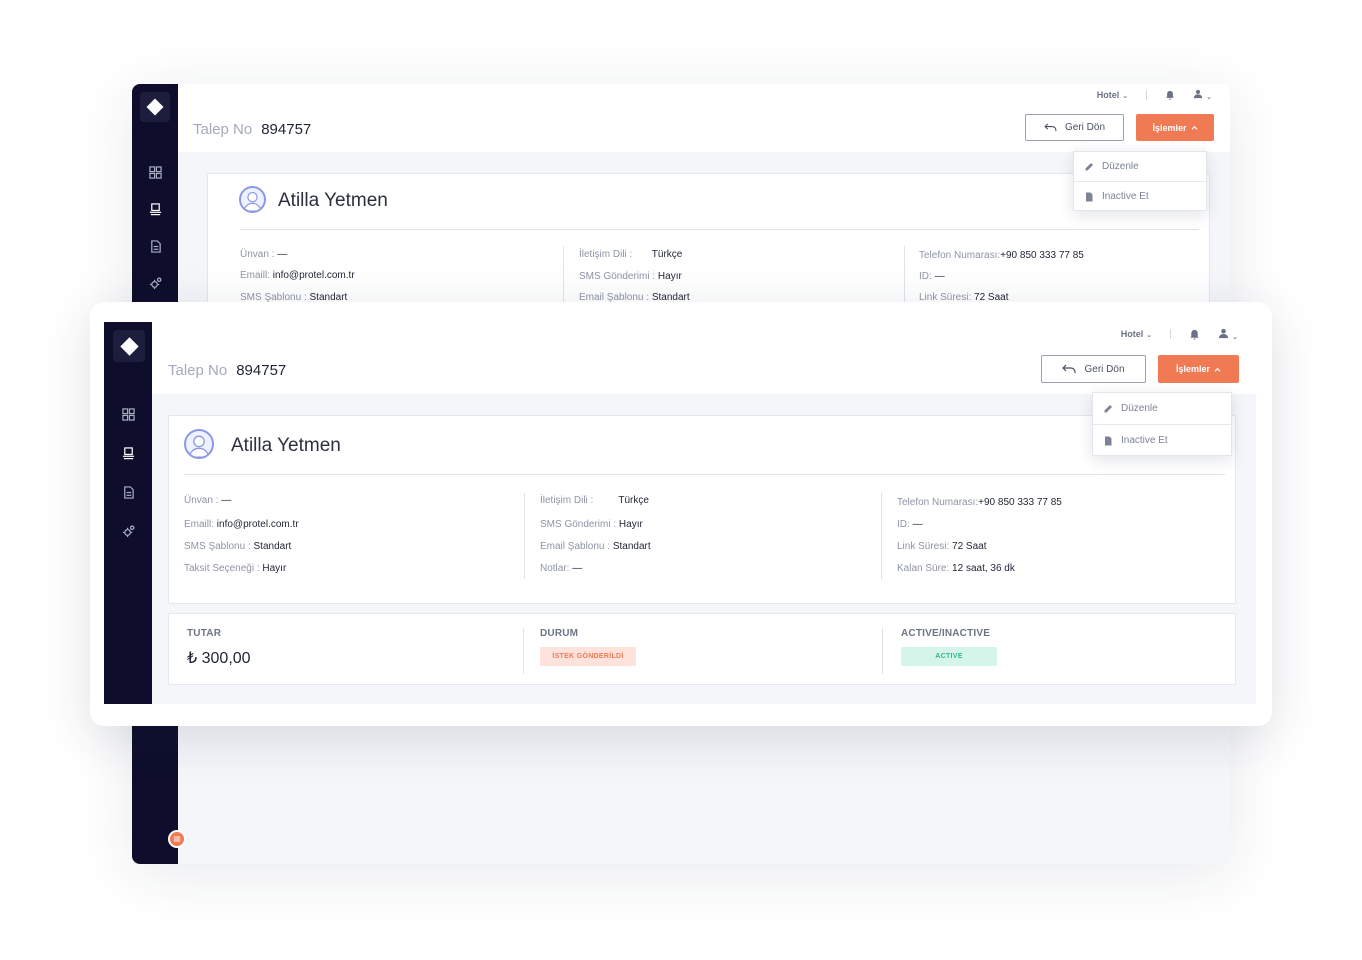 The image size is (1362, 960). What do you see at coordinates (1108, 408) in the screenshot?
I see `pencil-icon` at bounding box center [1108, 408].